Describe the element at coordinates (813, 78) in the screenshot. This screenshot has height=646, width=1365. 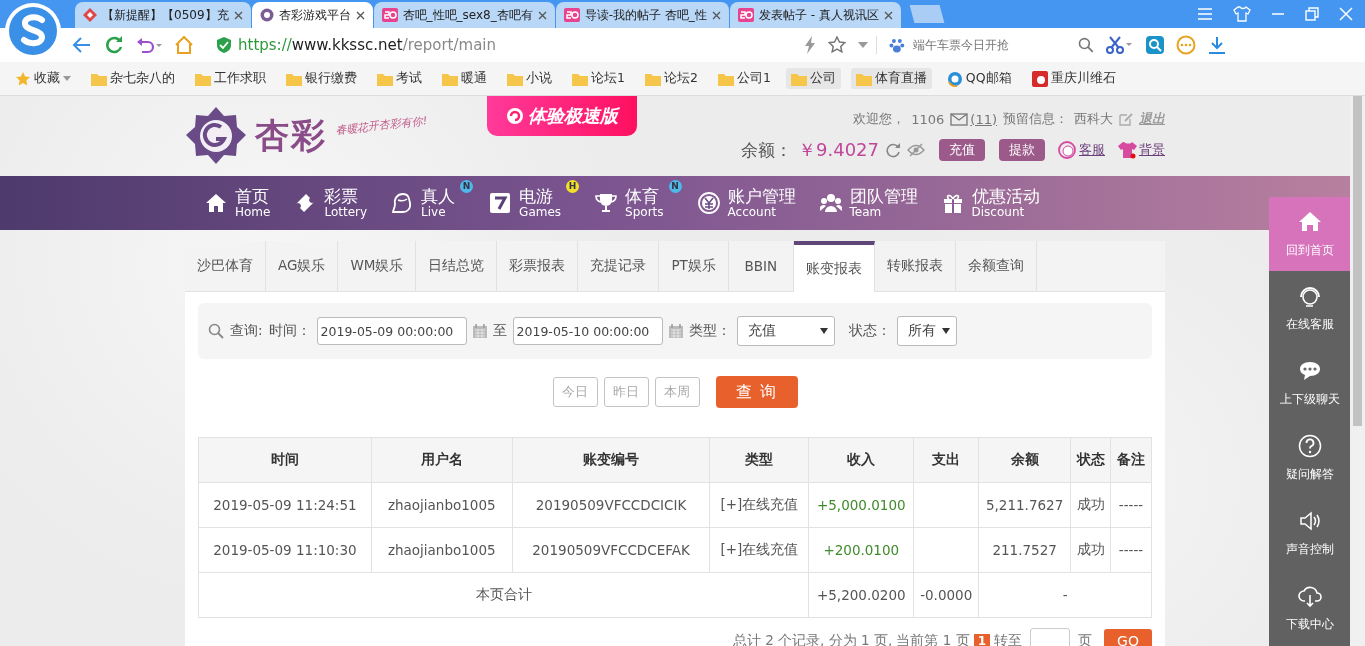
I see `bookmark: 公司` at that location.